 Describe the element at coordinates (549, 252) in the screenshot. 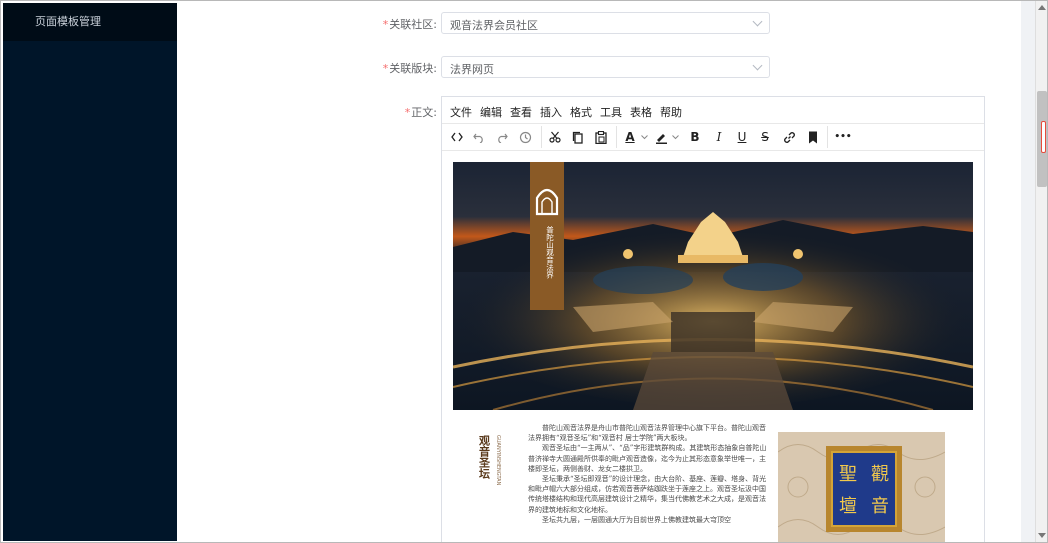

I see `logo-text: 普陀山观音法界` at that location.